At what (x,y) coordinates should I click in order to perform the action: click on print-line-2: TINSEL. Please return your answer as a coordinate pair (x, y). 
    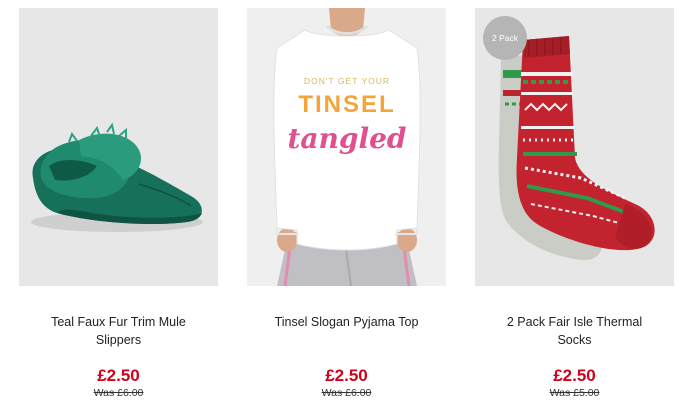
    Looking at the image, I should click on (346, 104).